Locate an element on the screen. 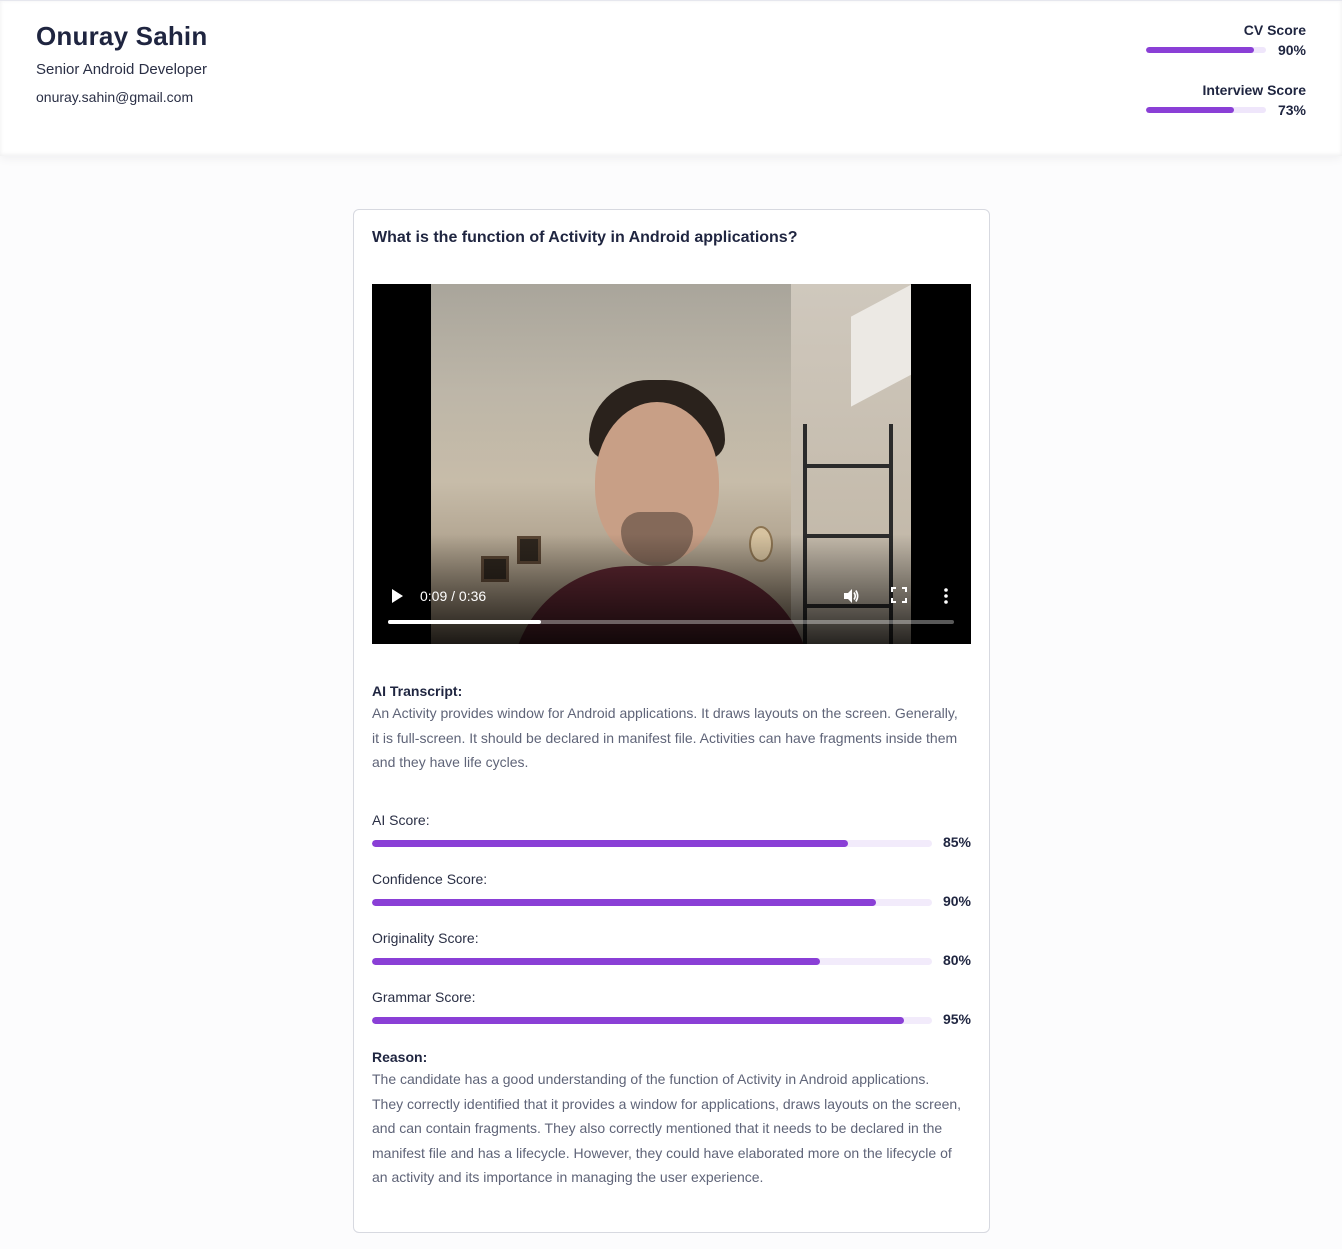 This screenshot has height=1249, width=1342. ai-score-value: 85% is located at coordinates (956, 842).